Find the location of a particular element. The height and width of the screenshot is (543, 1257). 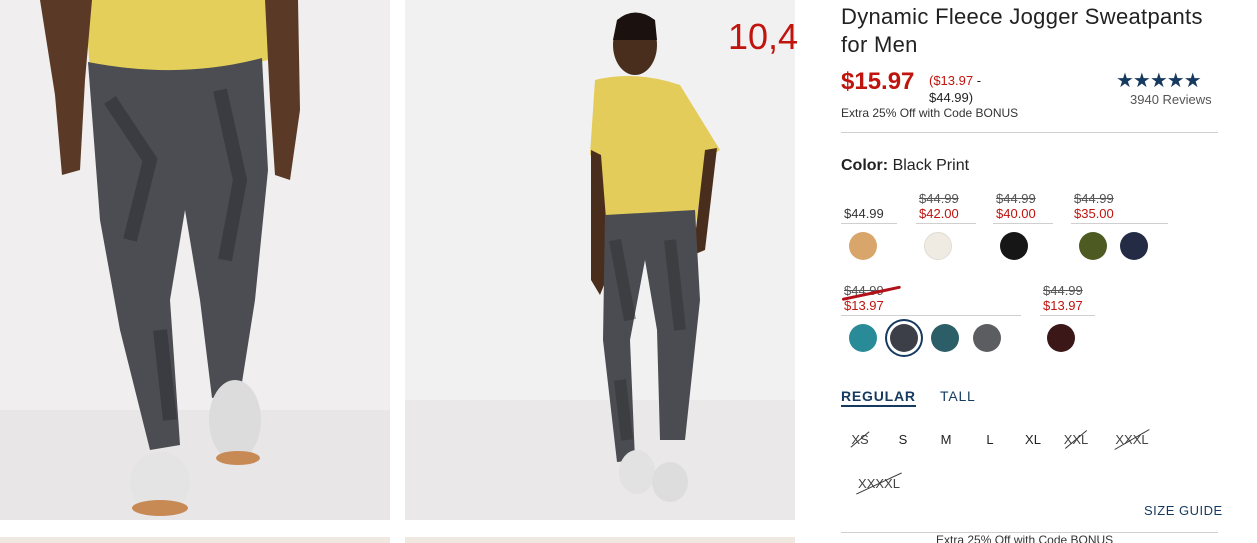

price-regular: $44.99 is located at coordinates (864, 213).